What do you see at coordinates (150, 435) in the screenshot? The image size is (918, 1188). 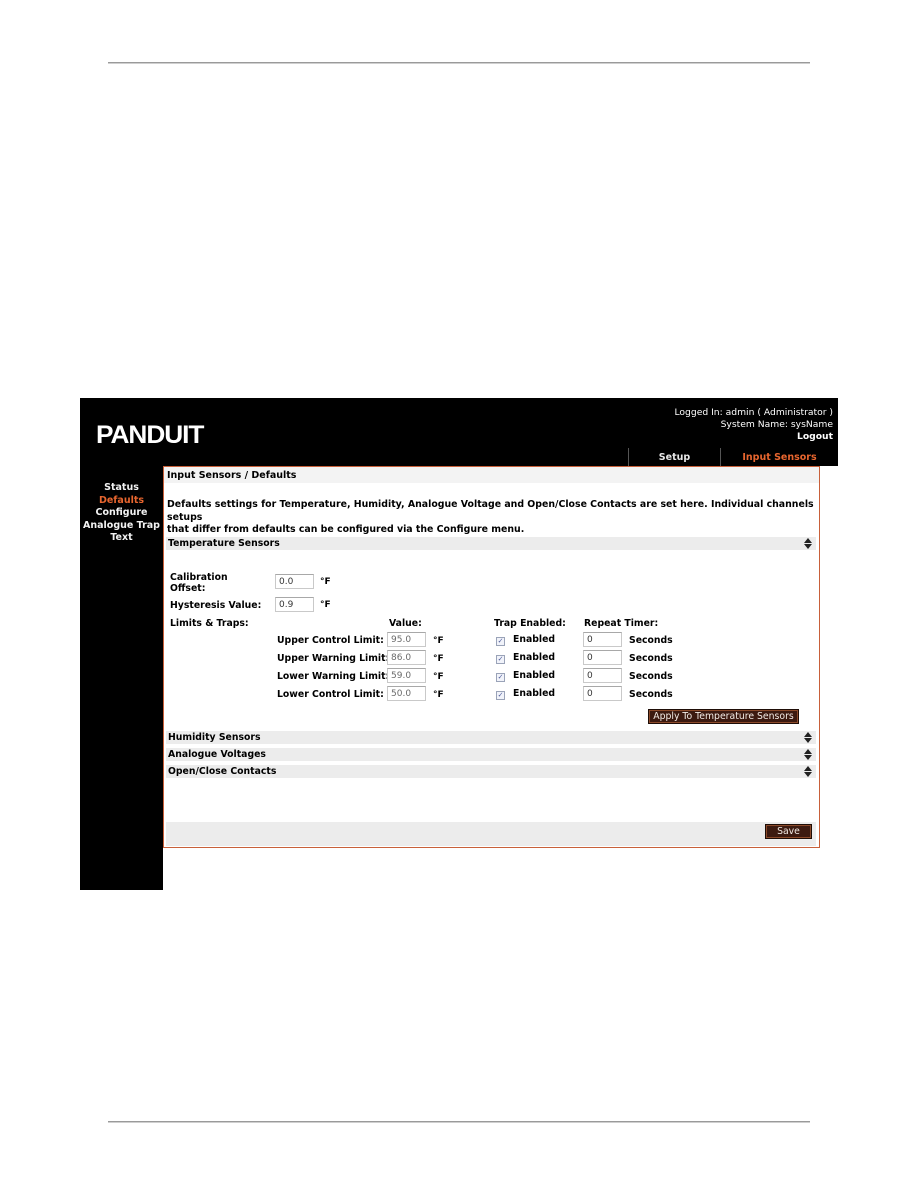 I see `panduit-logo: PANDUIT` at bounding box center [150, 435].